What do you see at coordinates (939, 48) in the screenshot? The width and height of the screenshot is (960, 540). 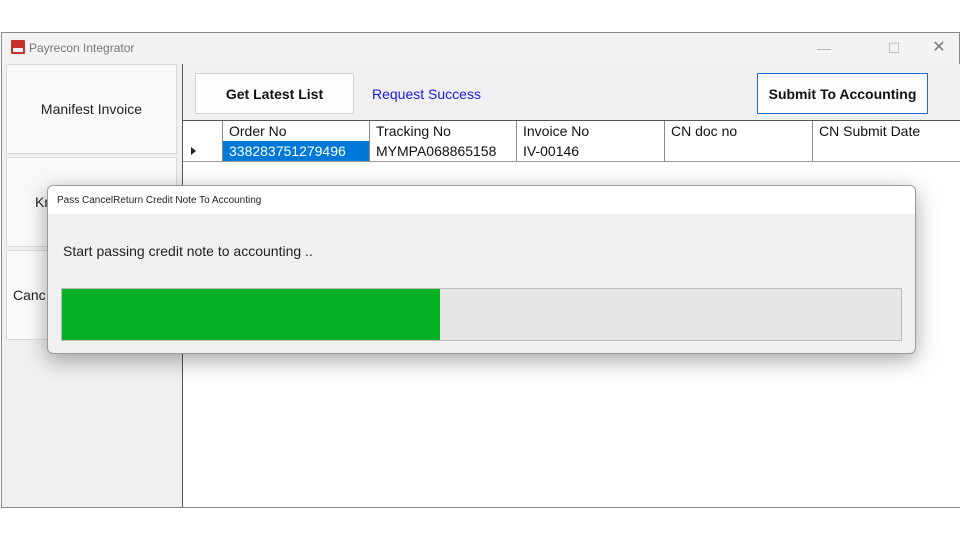 I see `close-icon: ✕` at bounding box center [939, 48].